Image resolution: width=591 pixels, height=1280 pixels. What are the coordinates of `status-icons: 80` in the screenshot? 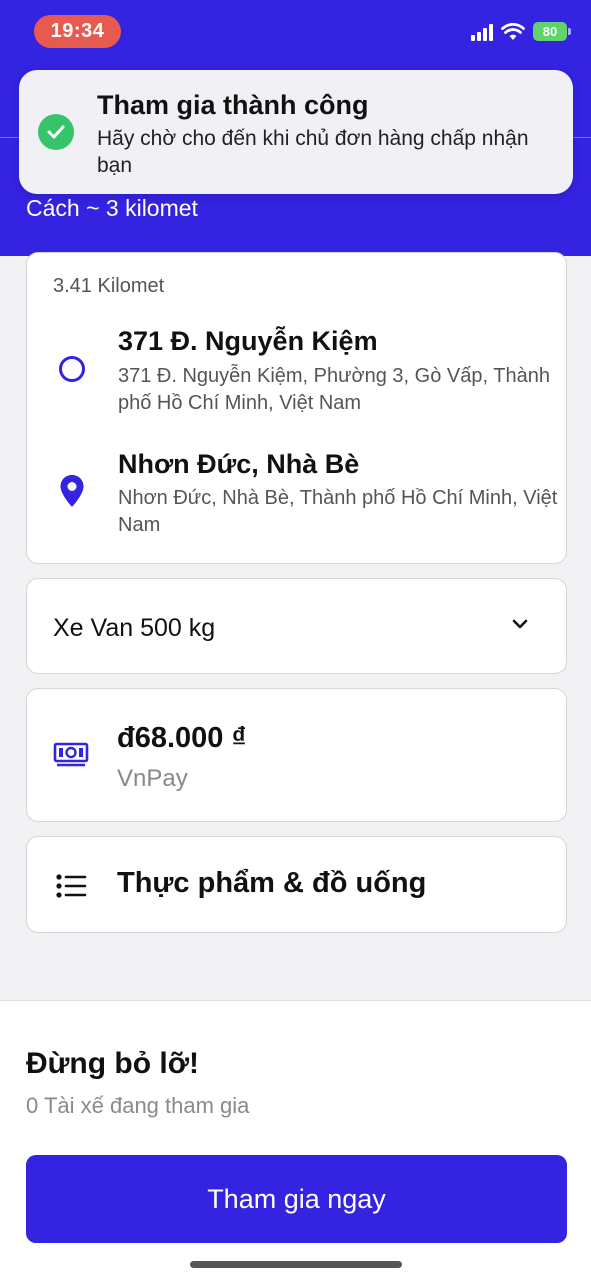 It's located at (521, 31).